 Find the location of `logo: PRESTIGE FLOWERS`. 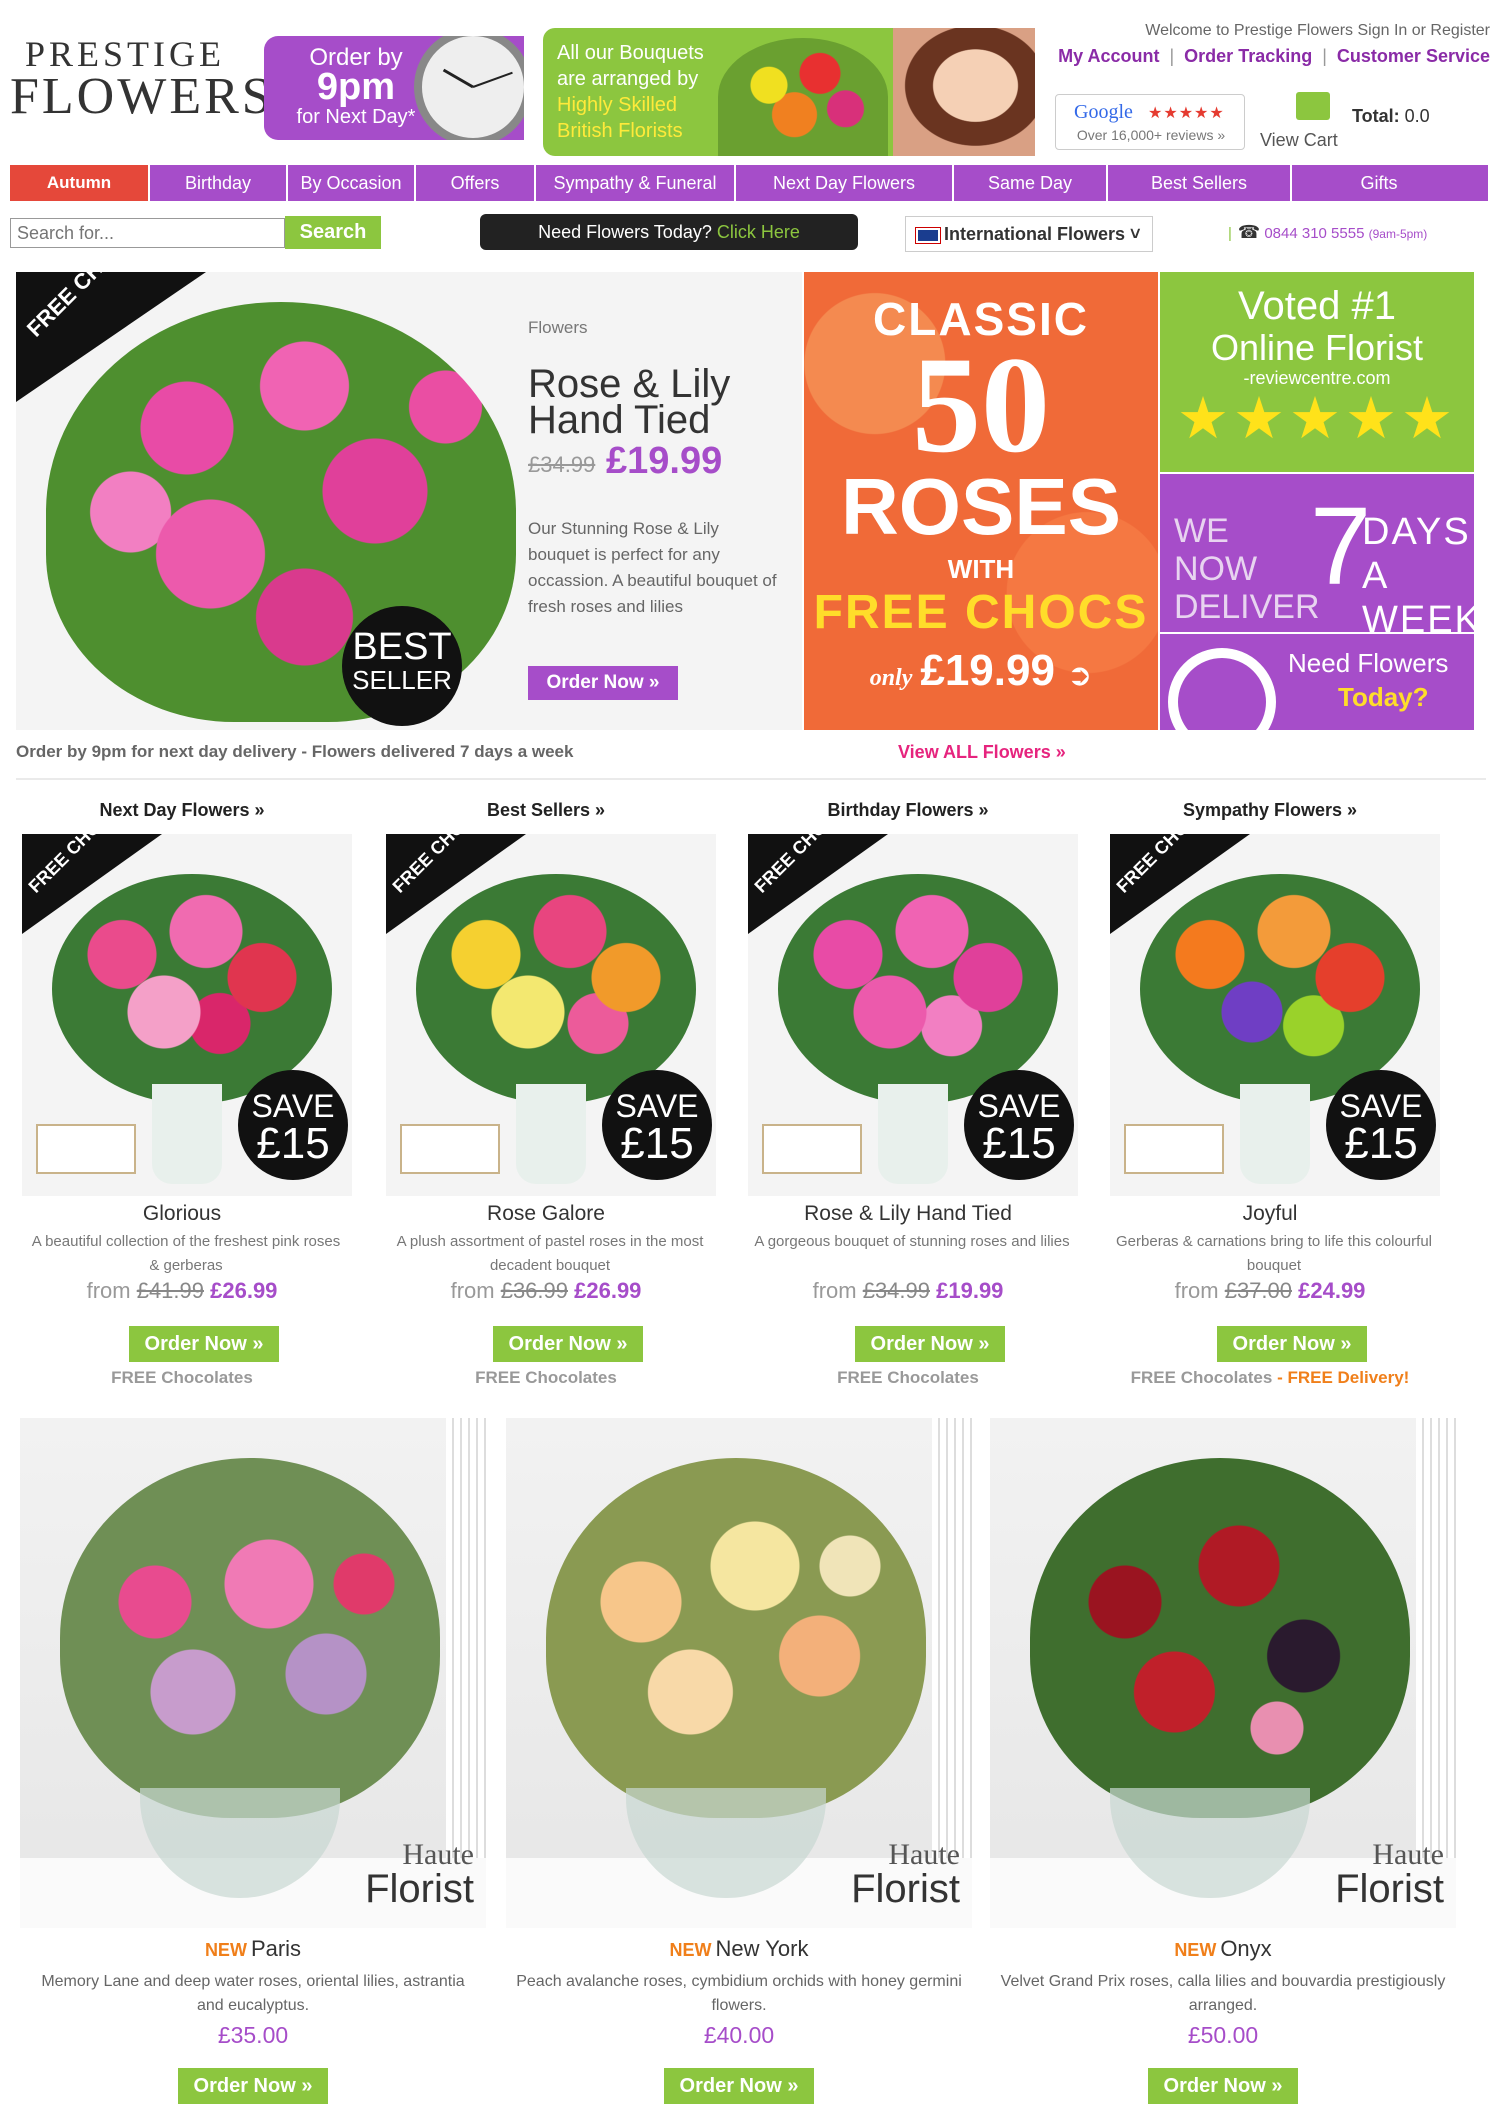

logo: PRESTIGE FLOWERS is located at coordinates (140, 81).